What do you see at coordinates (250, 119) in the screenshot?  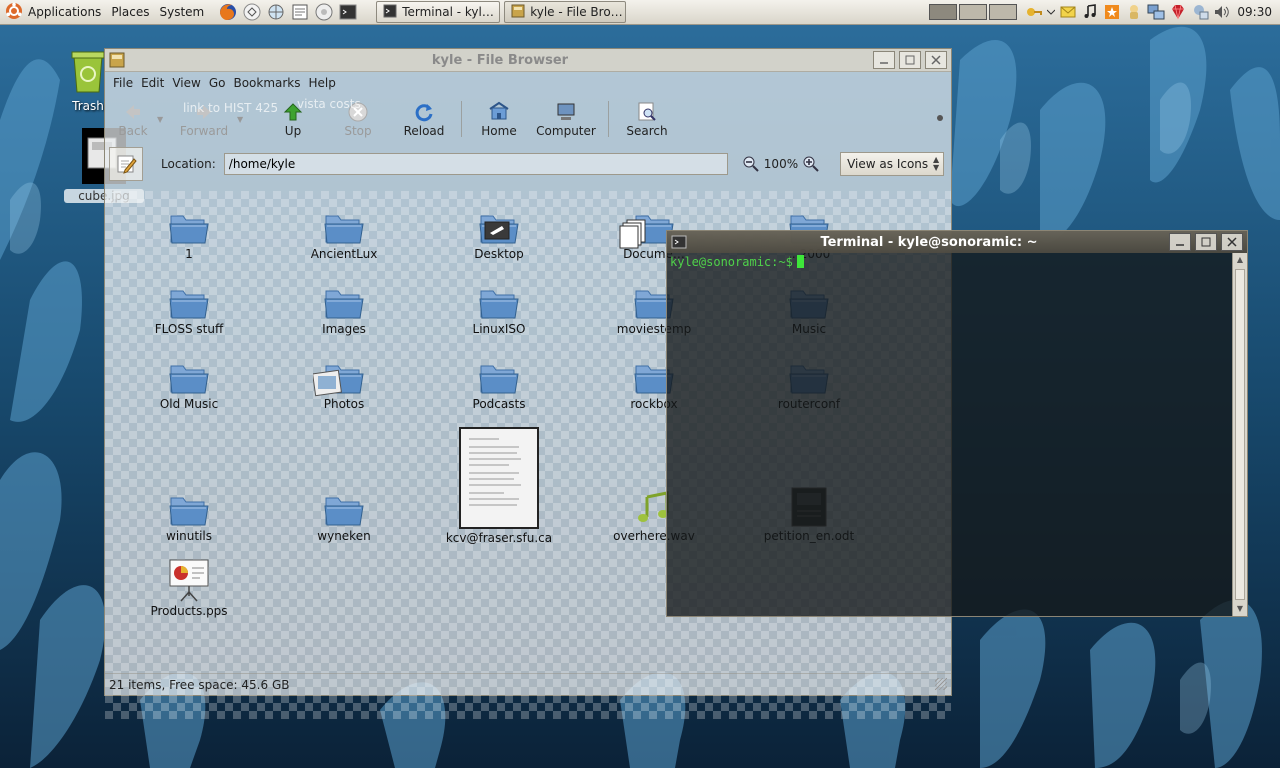 I see `forward-history-chevron-icon: ▼` at bounding box center [250, 119].